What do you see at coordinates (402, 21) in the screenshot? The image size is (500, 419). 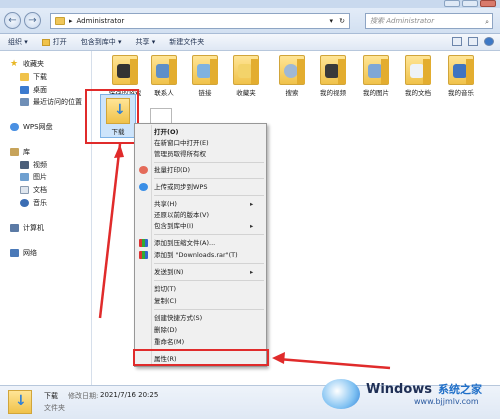 I see `search-placeholder: 搜索 Administrator` at bounding box center [402, 21].